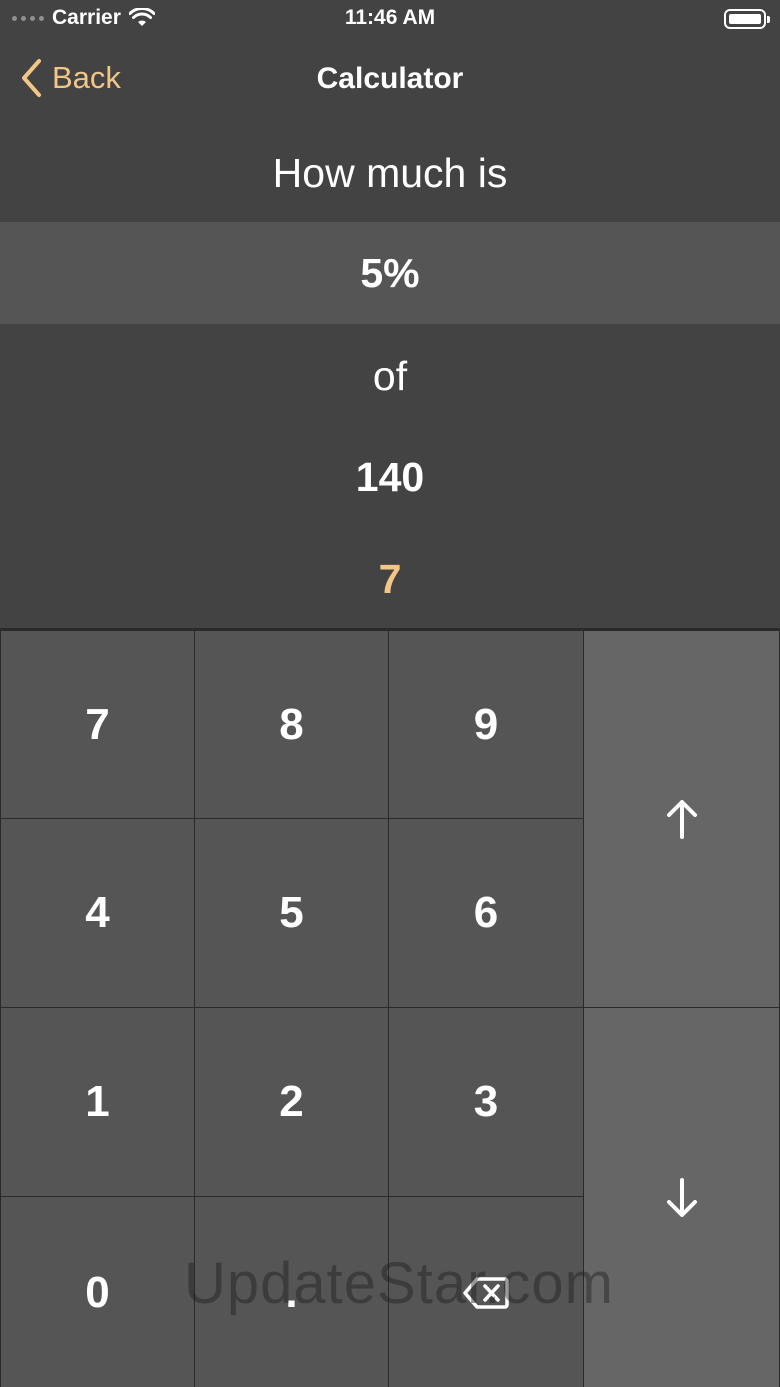  I want to click on of-label: of, so click(390, 375).